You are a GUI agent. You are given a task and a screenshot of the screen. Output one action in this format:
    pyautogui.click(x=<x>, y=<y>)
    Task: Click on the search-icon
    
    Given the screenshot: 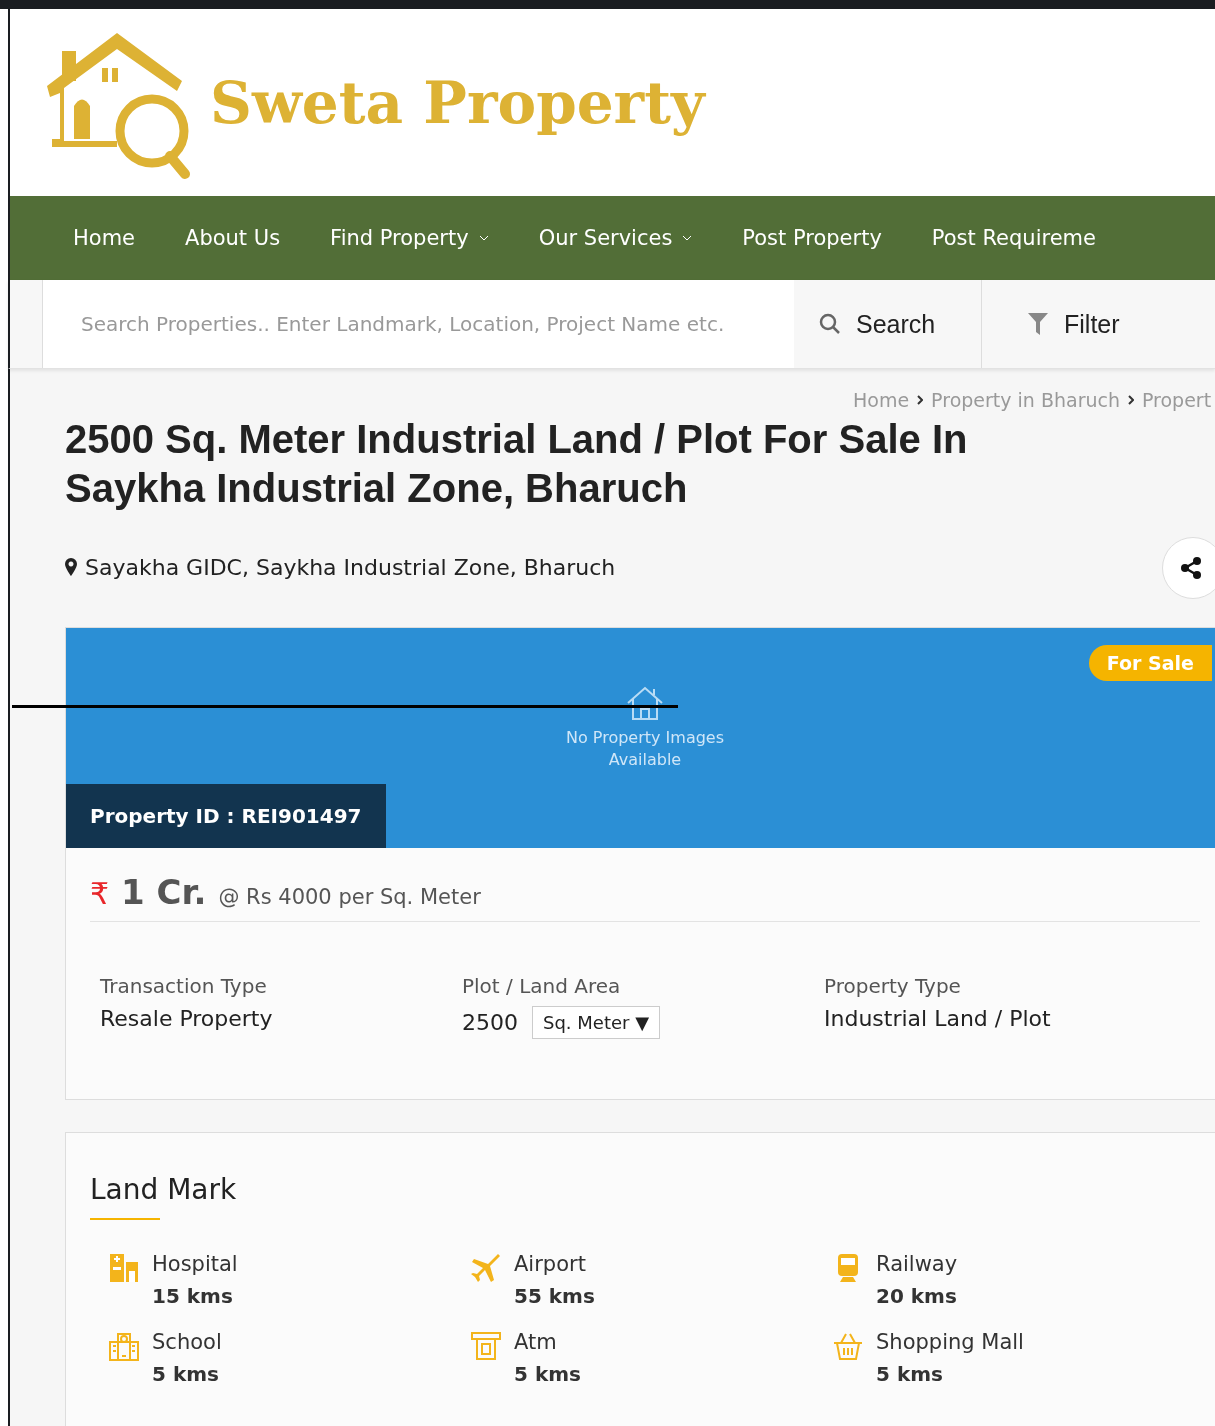 What is the action you would take?
    pyautogui.click(x=830, y=324)
    